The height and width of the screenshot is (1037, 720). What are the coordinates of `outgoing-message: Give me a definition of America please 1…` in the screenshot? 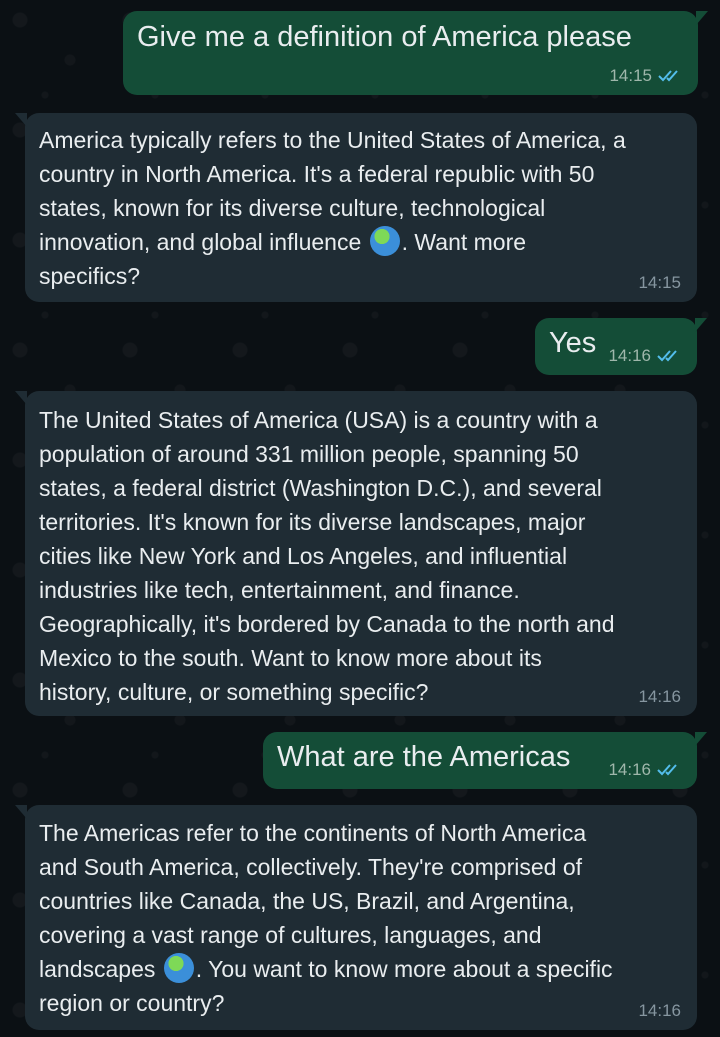 It's located at (415, 53).